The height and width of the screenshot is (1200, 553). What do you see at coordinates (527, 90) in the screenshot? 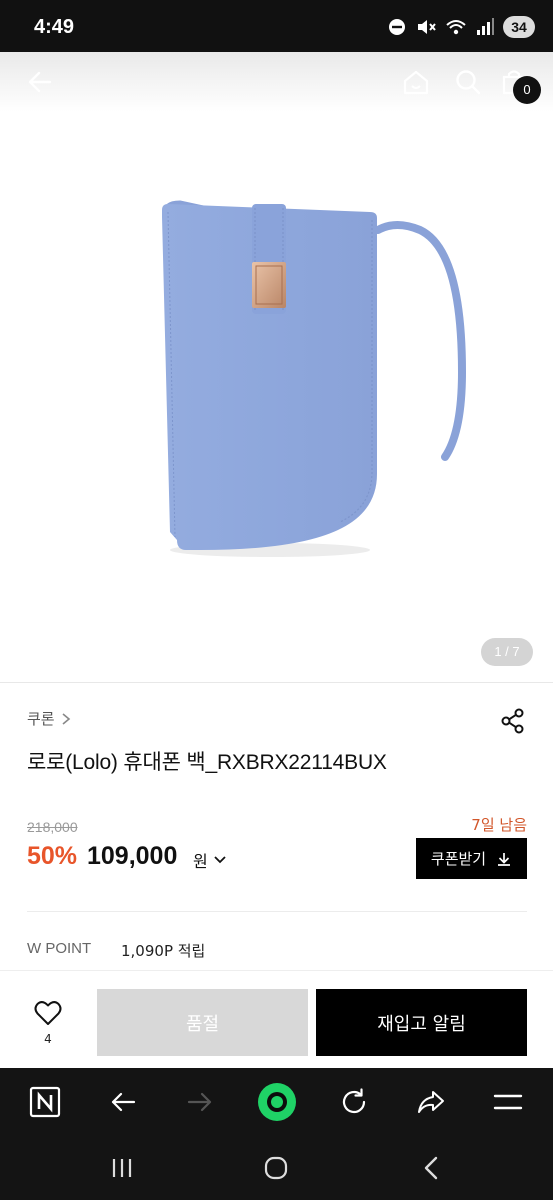
I see `cart-count-badge: 0` at bounding box center [527, 90].